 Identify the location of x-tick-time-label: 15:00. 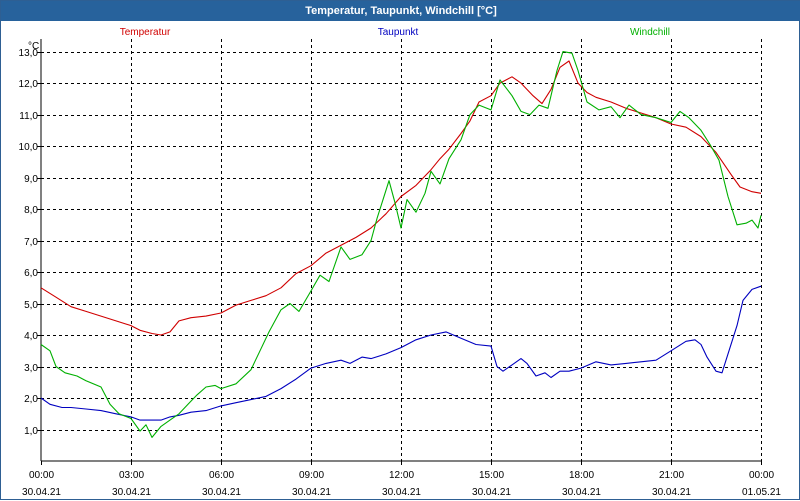
(491, 475).